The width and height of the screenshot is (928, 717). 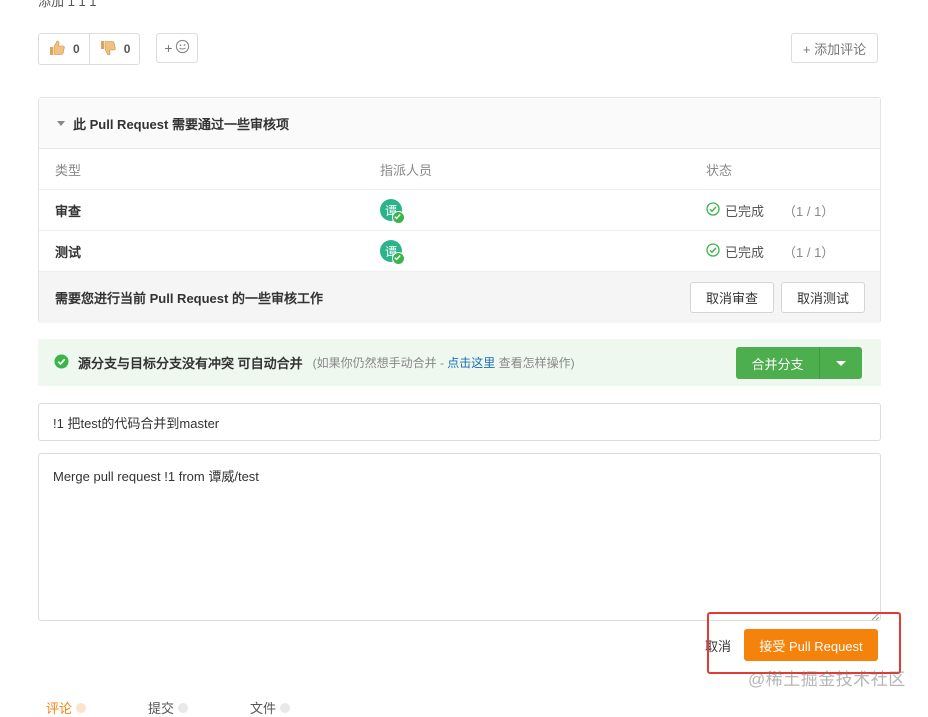 What do you see at coordinates (778, 363) in the screenshot?
I see `merge-branch-button: 合并分支` at bounding box center [778, 363].